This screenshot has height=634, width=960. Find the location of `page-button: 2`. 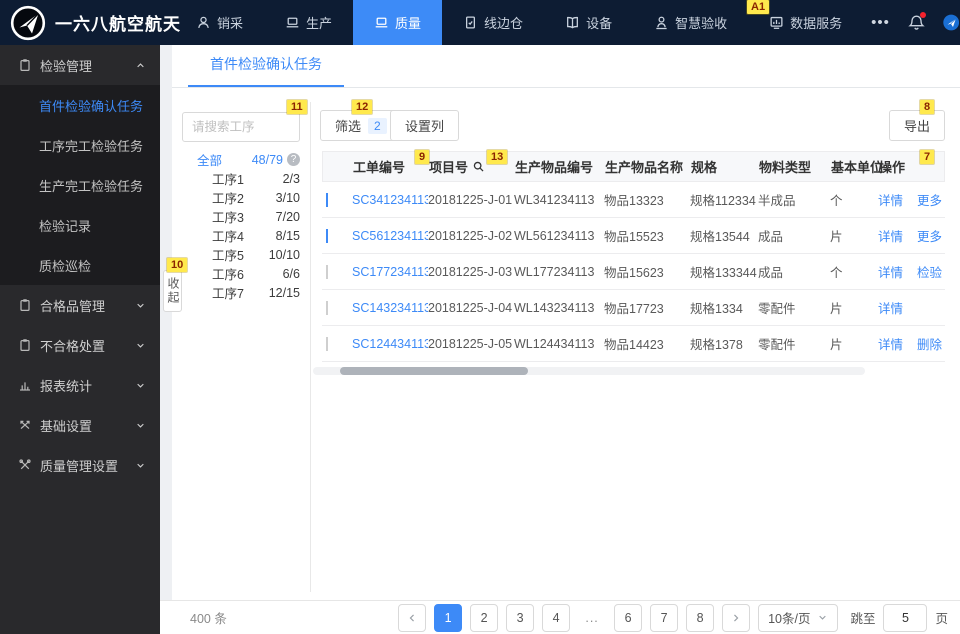

page-button: 2 is located at coordinates (484, 617).